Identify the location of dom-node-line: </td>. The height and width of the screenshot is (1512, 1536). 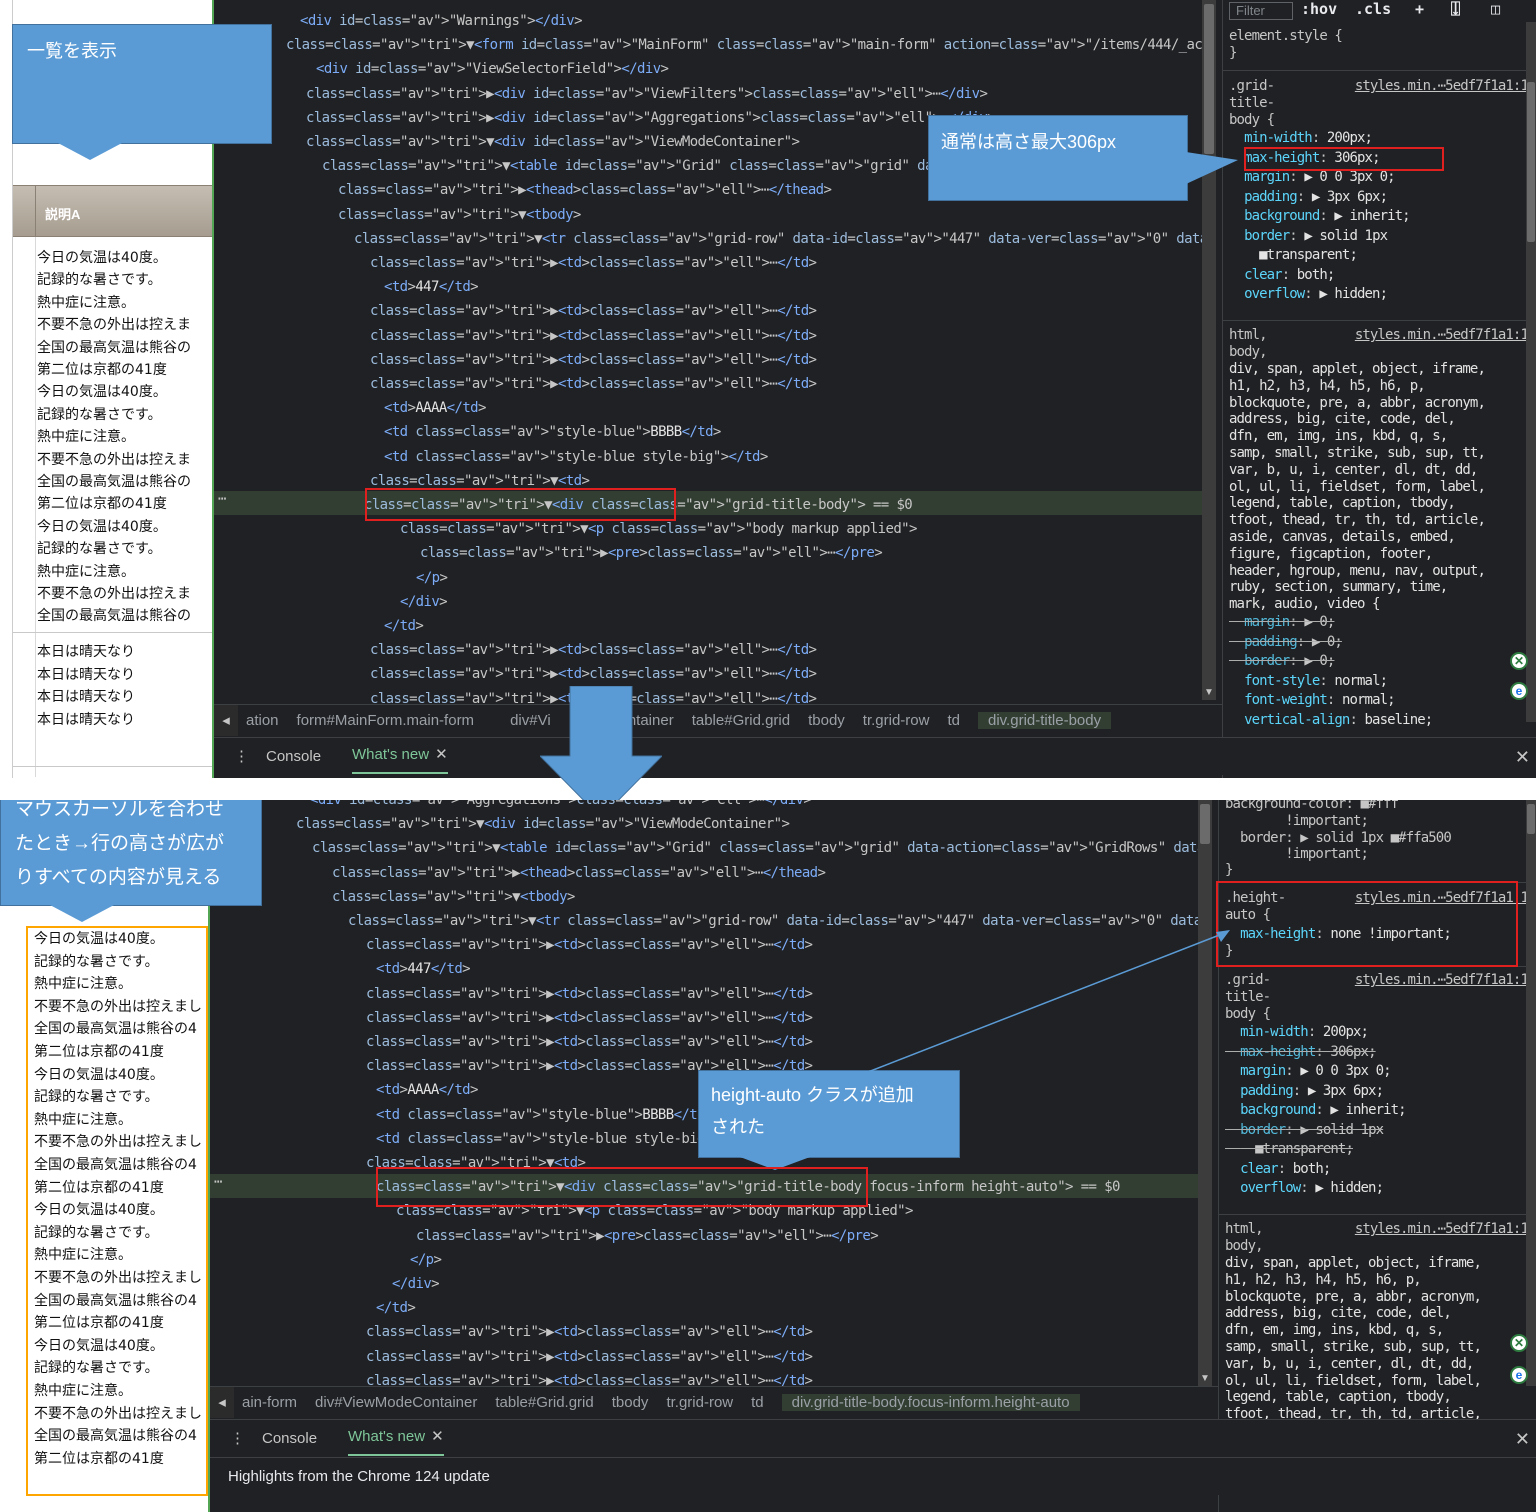
(404, 626).